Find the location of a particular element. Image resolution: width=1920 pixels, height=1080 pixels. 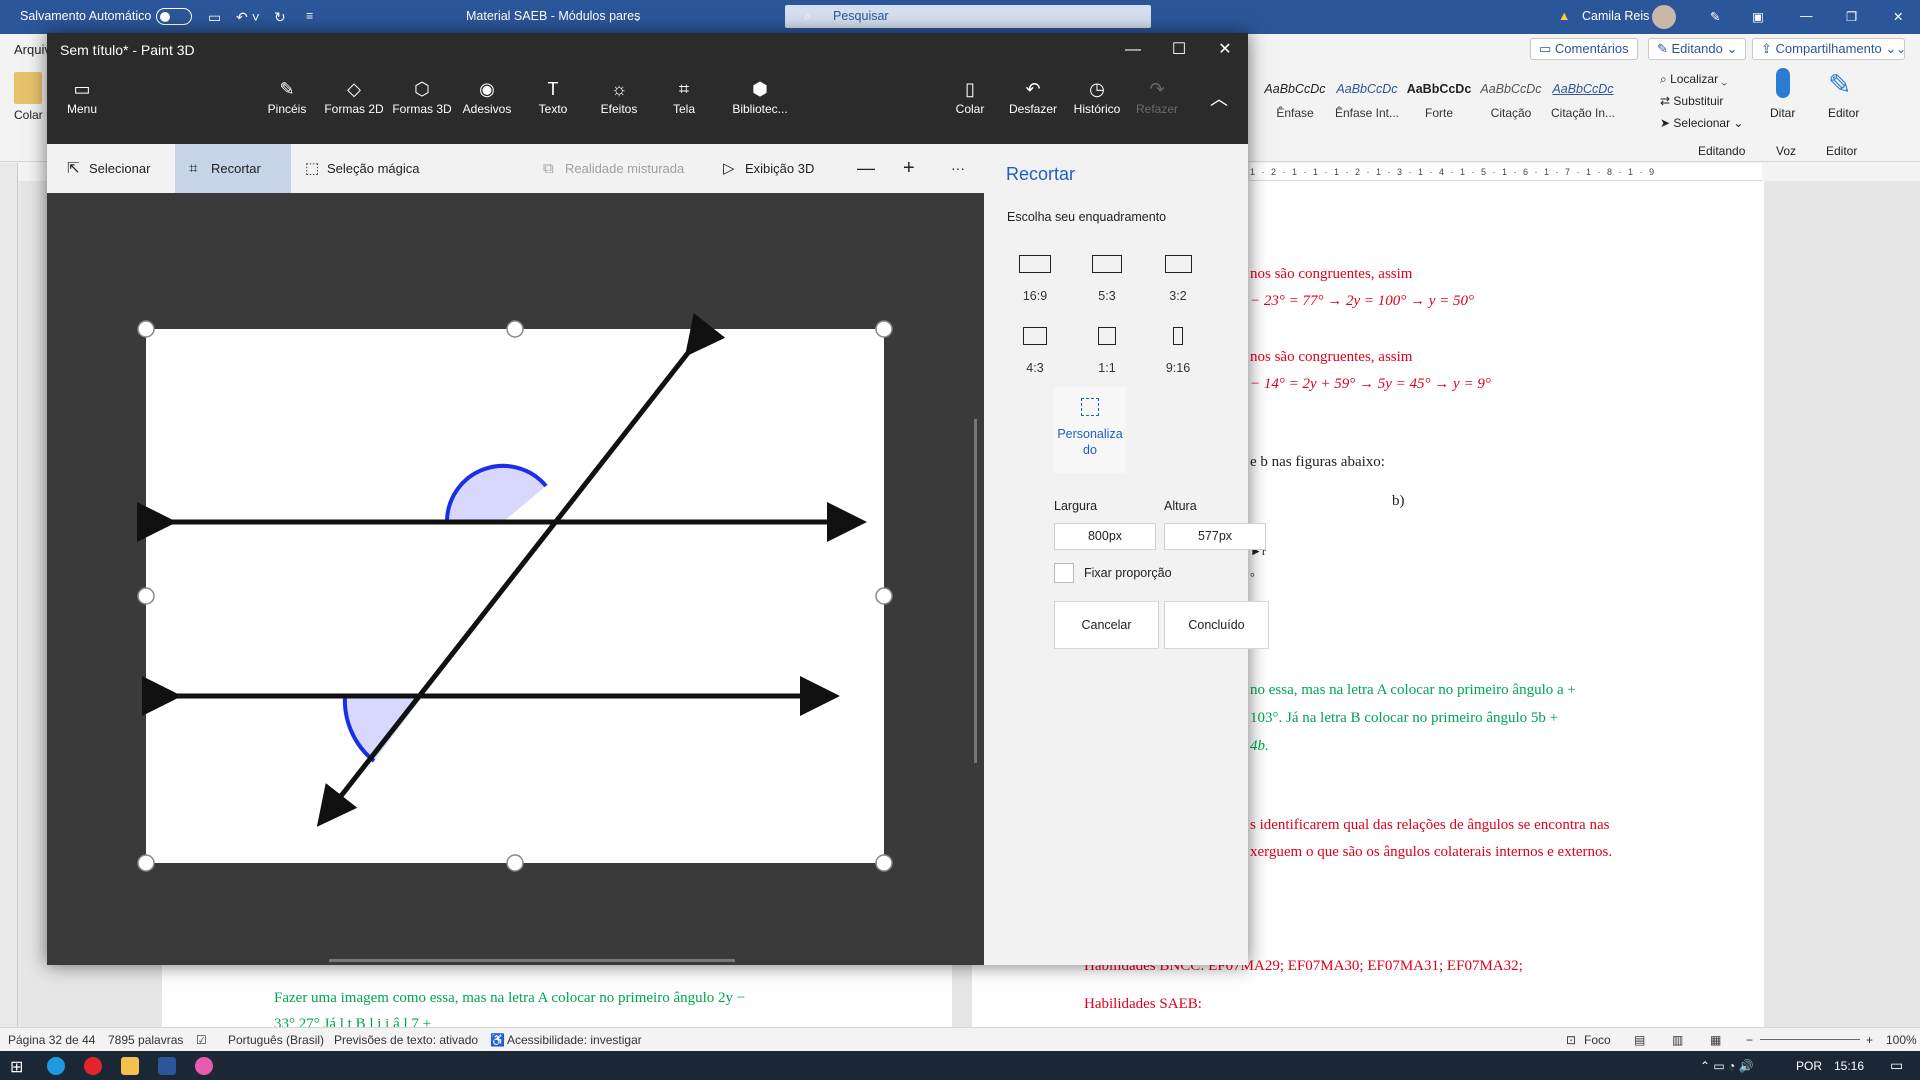

autosave-toggle is located at coordinates (174, 16).